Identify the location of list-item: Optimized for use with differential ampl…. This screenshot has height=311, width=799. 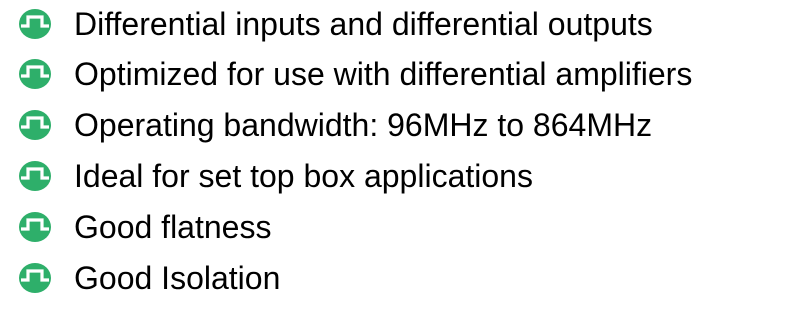
(355, 73).